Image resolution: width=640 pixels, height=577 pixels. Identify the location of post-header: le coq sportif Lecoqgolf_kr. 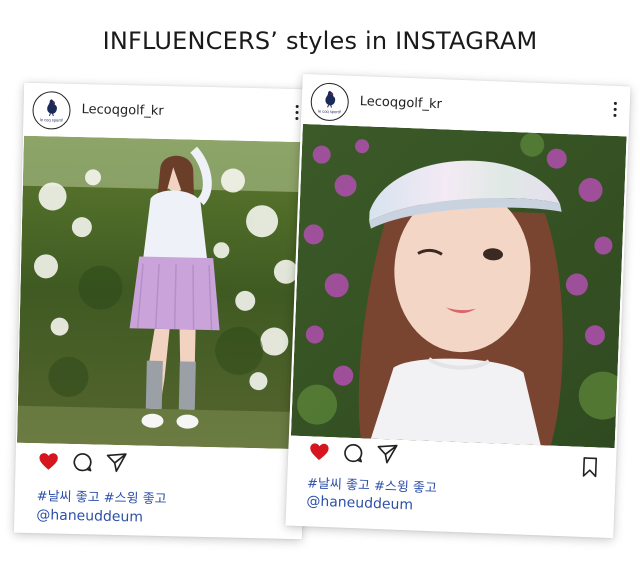
(167, 111).